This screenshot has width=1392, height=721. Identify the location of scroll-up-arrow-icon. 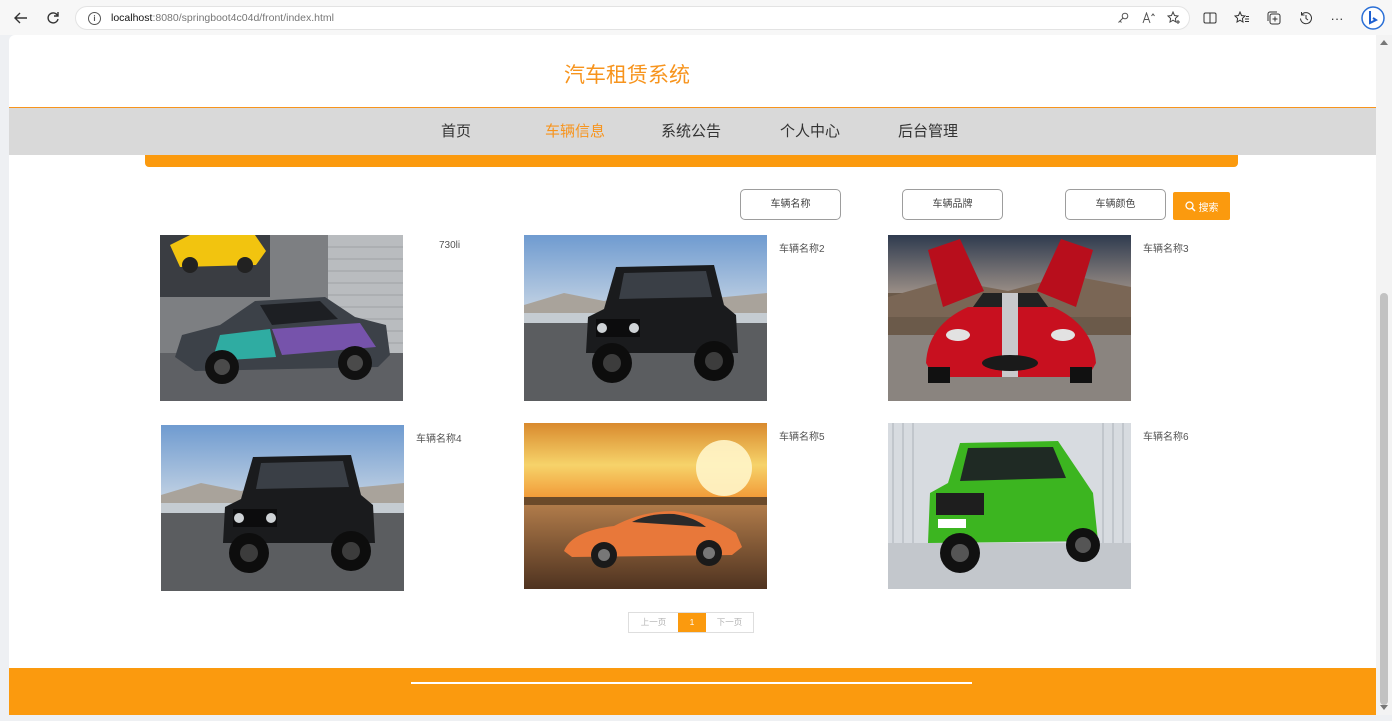
(1384, 42).